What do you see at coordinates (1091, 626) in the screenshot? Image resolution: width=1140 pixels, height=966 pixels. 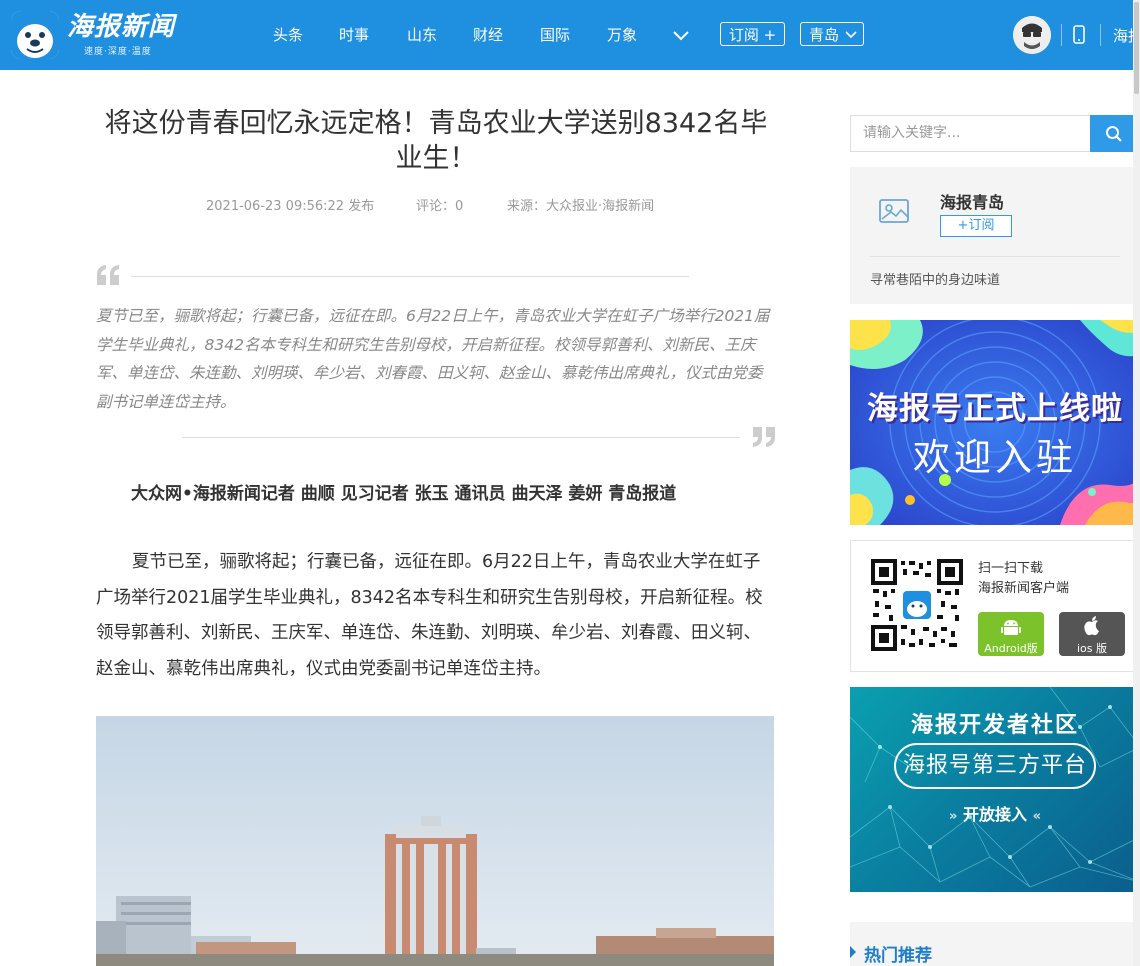 I see `apple-icon` at bounding box center [1091, 626].